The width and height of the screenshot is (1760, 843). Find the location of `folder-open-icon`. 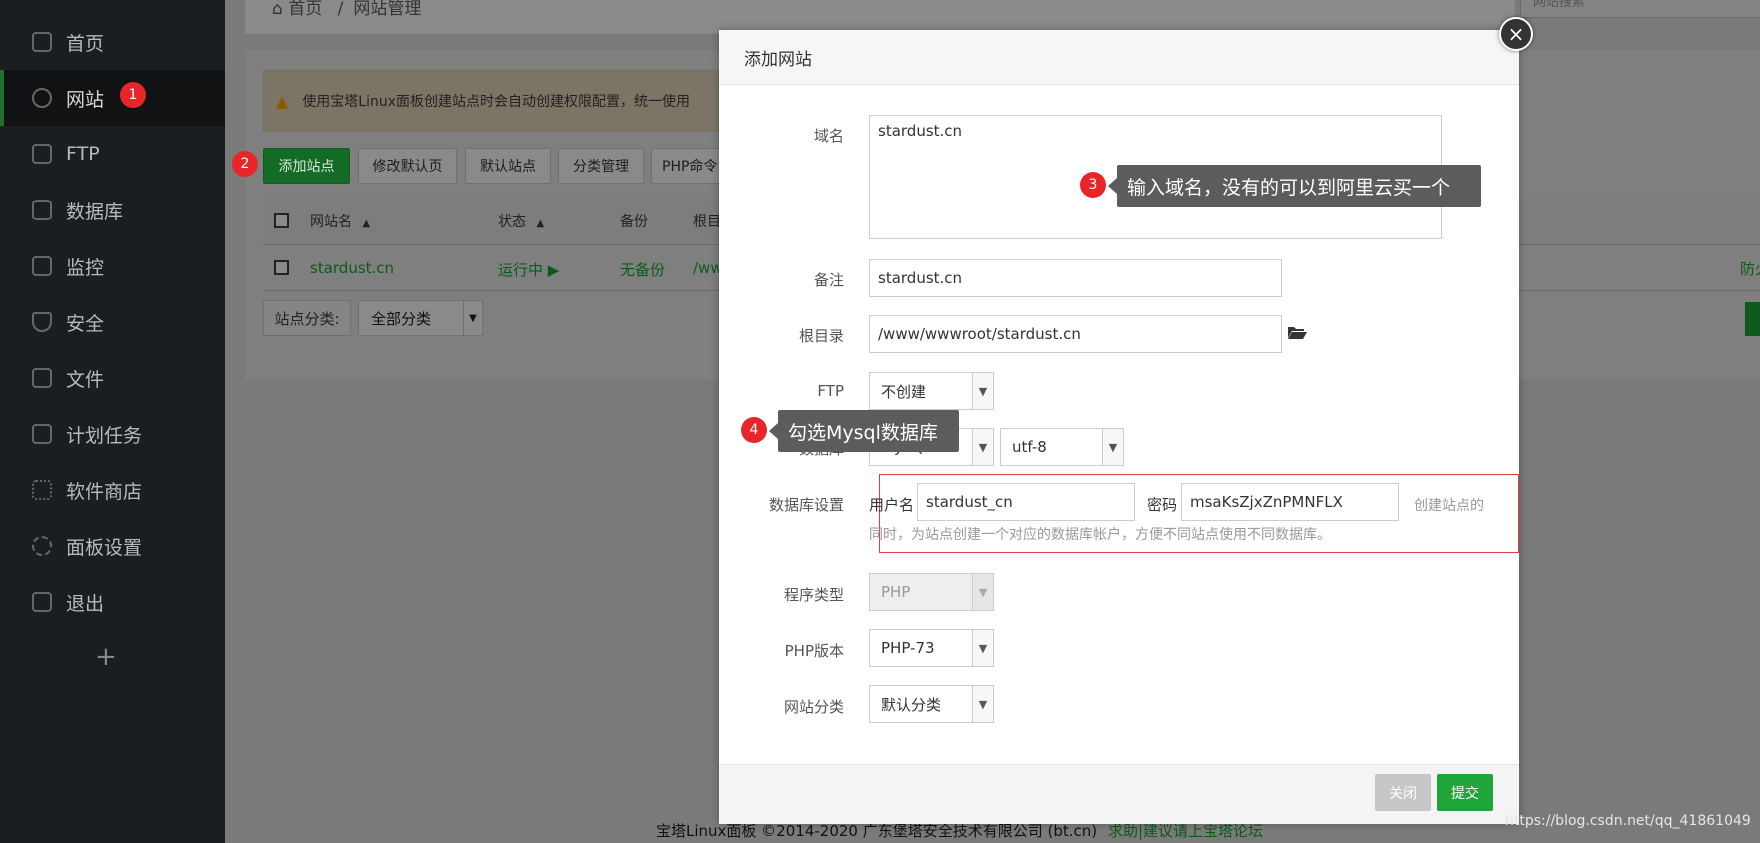

folder-open-icon is located at coordinates (1297, 332).